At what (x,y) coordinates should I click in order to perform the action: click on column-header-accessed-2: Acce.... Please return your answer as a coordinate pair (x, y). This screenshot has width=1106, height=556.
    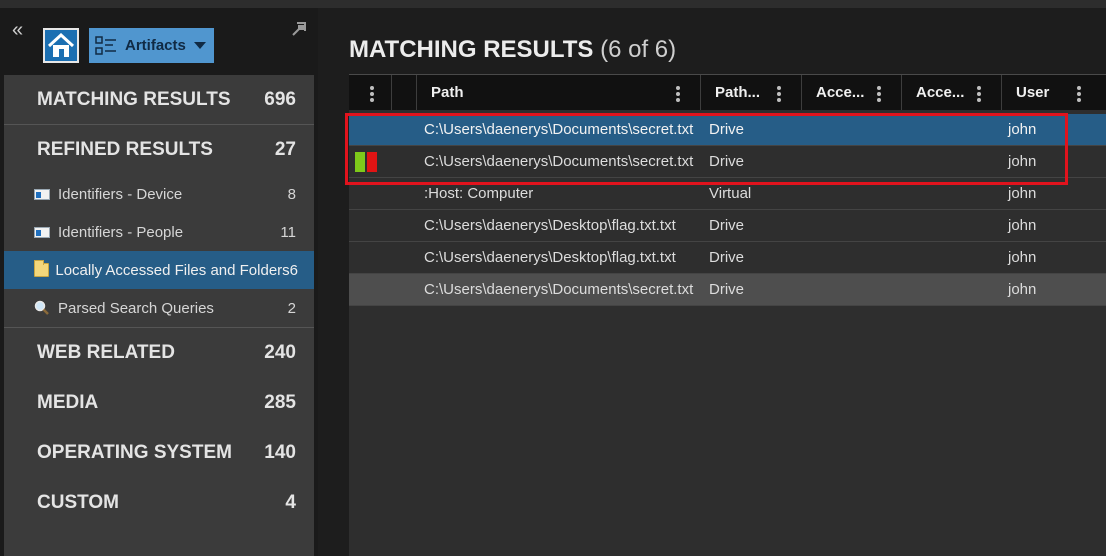
    Looking at the image, I should click on (951, 92).